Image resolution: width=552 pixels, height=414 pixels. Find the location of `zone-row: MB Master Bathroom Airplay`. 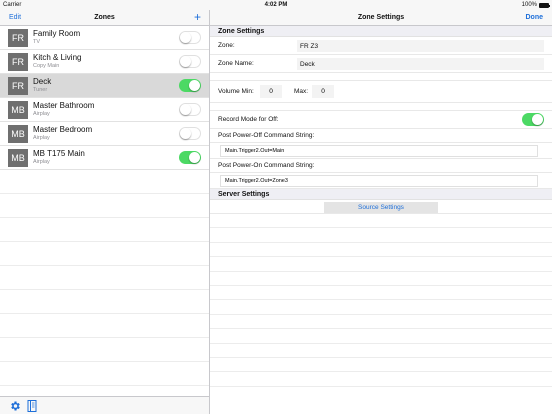

zone-row: MB Master Bathroom Airplay is located at coordinates (104, 110).